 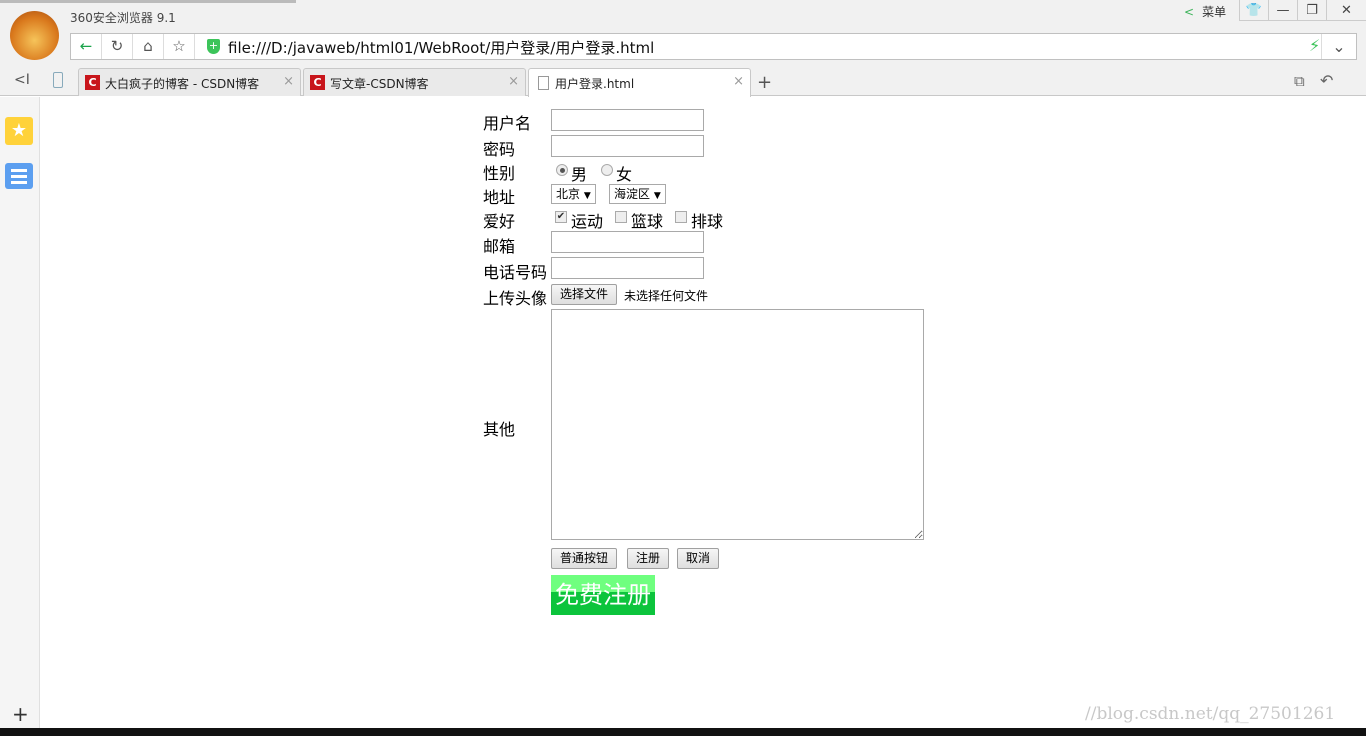 What do you see at coordinates (639, 82) in the screenshot?
I see `tab-user-login: 用户登录.html ×` at bounding box center [639, 82].